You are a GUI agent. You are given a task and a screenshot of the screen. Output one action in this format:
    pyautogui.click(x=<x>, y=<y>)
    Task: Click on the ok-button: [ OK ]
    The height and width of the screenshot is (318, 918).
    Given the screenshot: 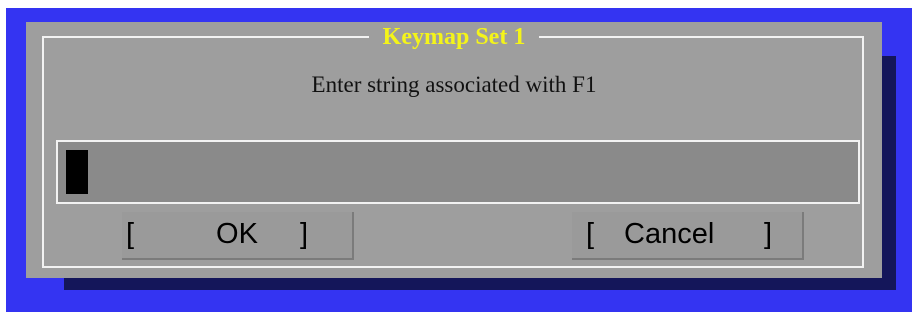 What is the action you would take?
    pyautogui.click(x=238, y=236)
    